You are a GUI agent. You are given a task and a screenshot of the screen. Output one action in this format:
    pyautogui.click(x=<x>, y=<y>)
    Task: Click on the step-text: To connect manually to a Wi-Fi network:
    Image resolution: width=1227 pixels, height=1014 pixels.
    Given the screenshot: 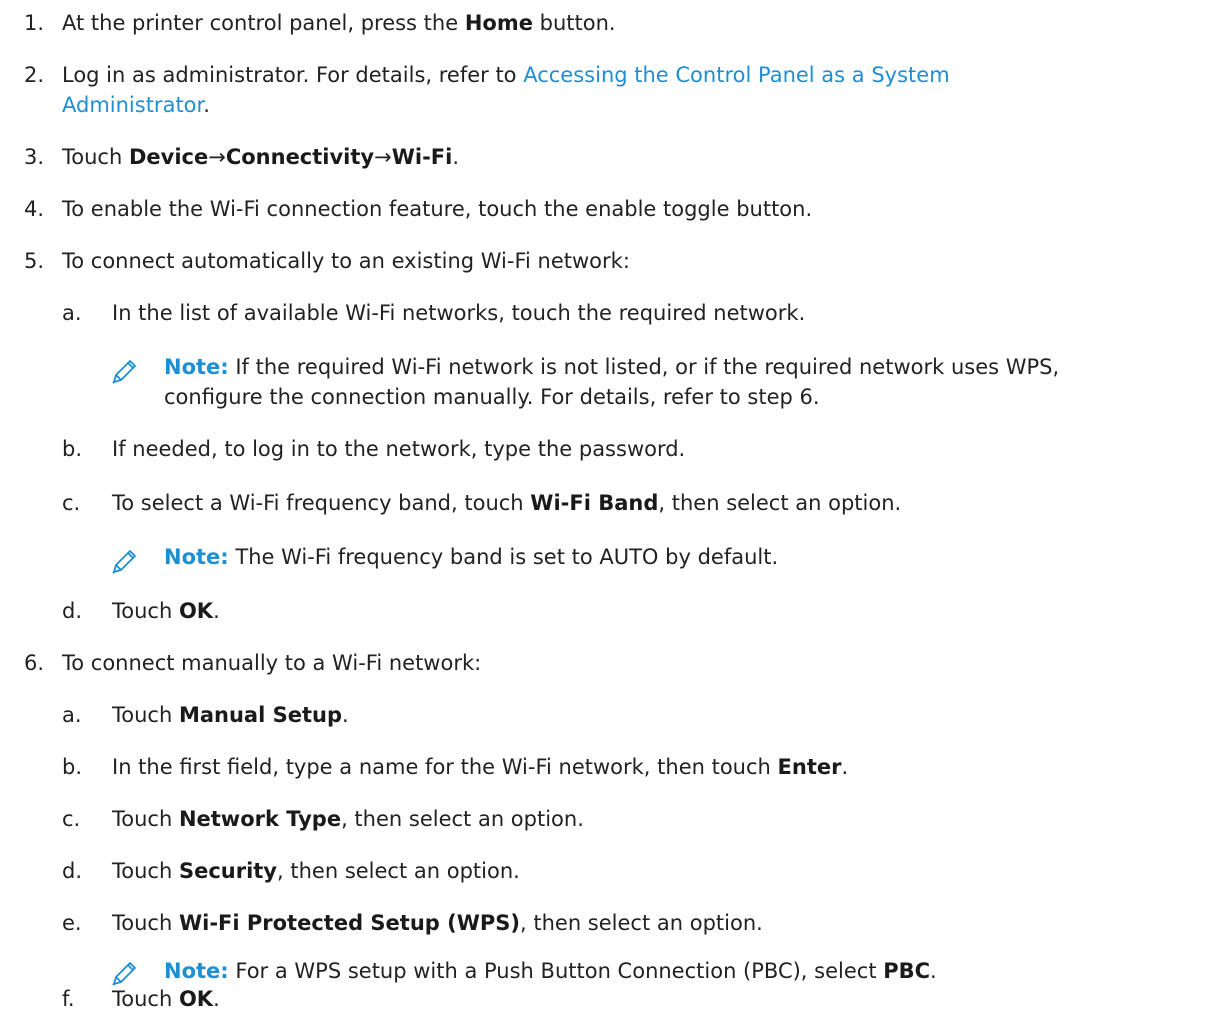 What is the action you would take?
    pyautogui.click(x=272, y=663)
    